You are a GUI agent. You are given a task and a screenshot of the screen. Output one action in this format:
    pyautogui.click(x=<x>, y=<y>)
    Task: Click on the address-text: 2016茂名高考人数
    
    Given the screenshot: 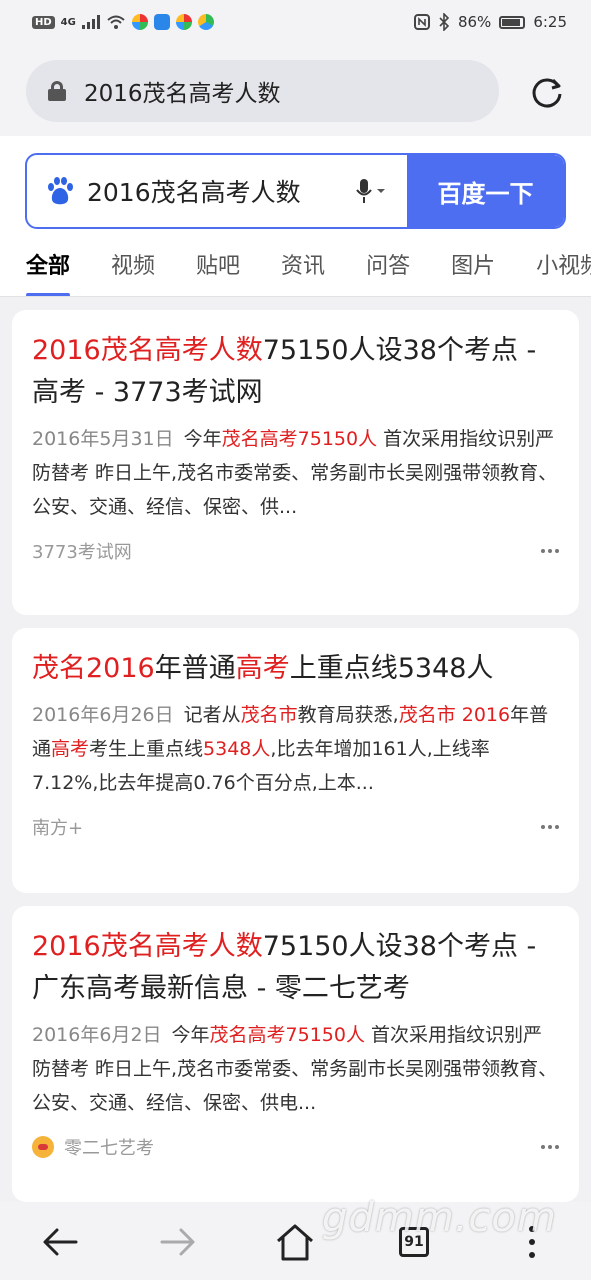 What is the action you would take?
    pyautogui.click(x=182, y=94)
    